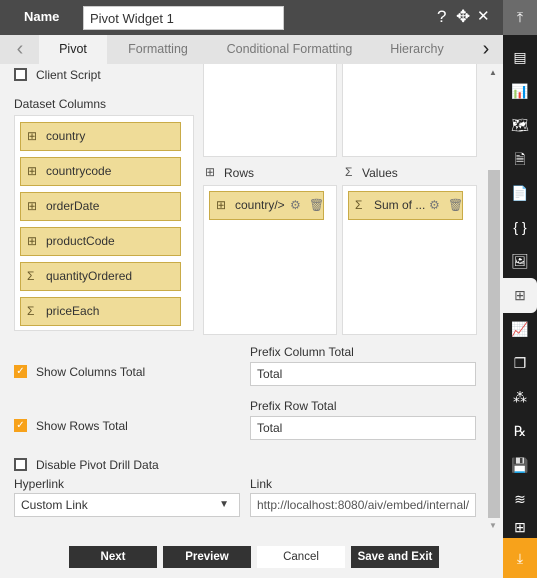  I want to click on disable-drill-checkbox, so click(20, 464).